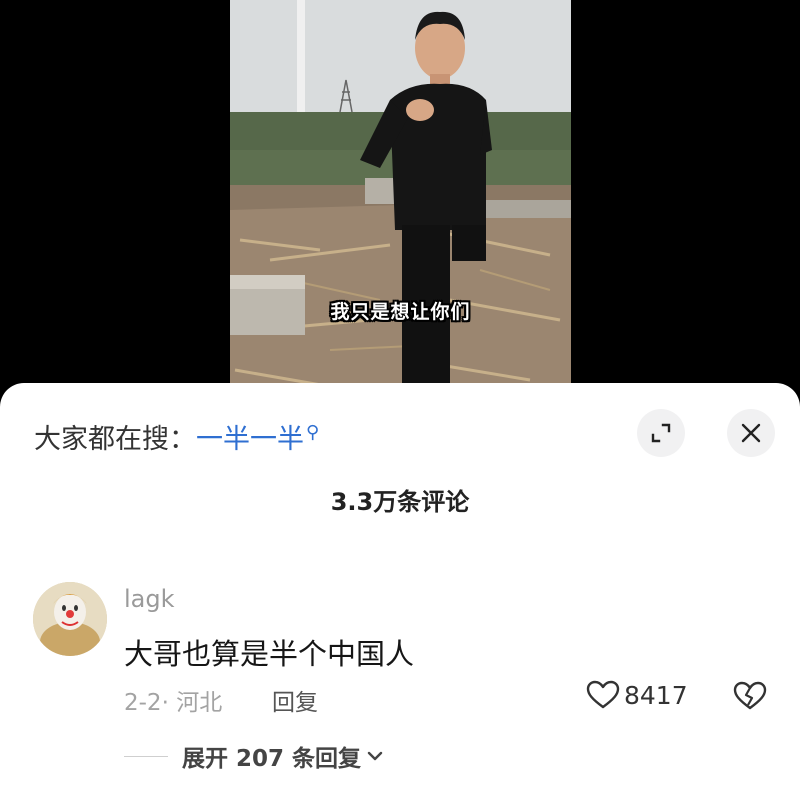 The width and height of the screenshot is (800, 799). I want to click on video-subtitle: 我只是想让你们, so click(400, 312).